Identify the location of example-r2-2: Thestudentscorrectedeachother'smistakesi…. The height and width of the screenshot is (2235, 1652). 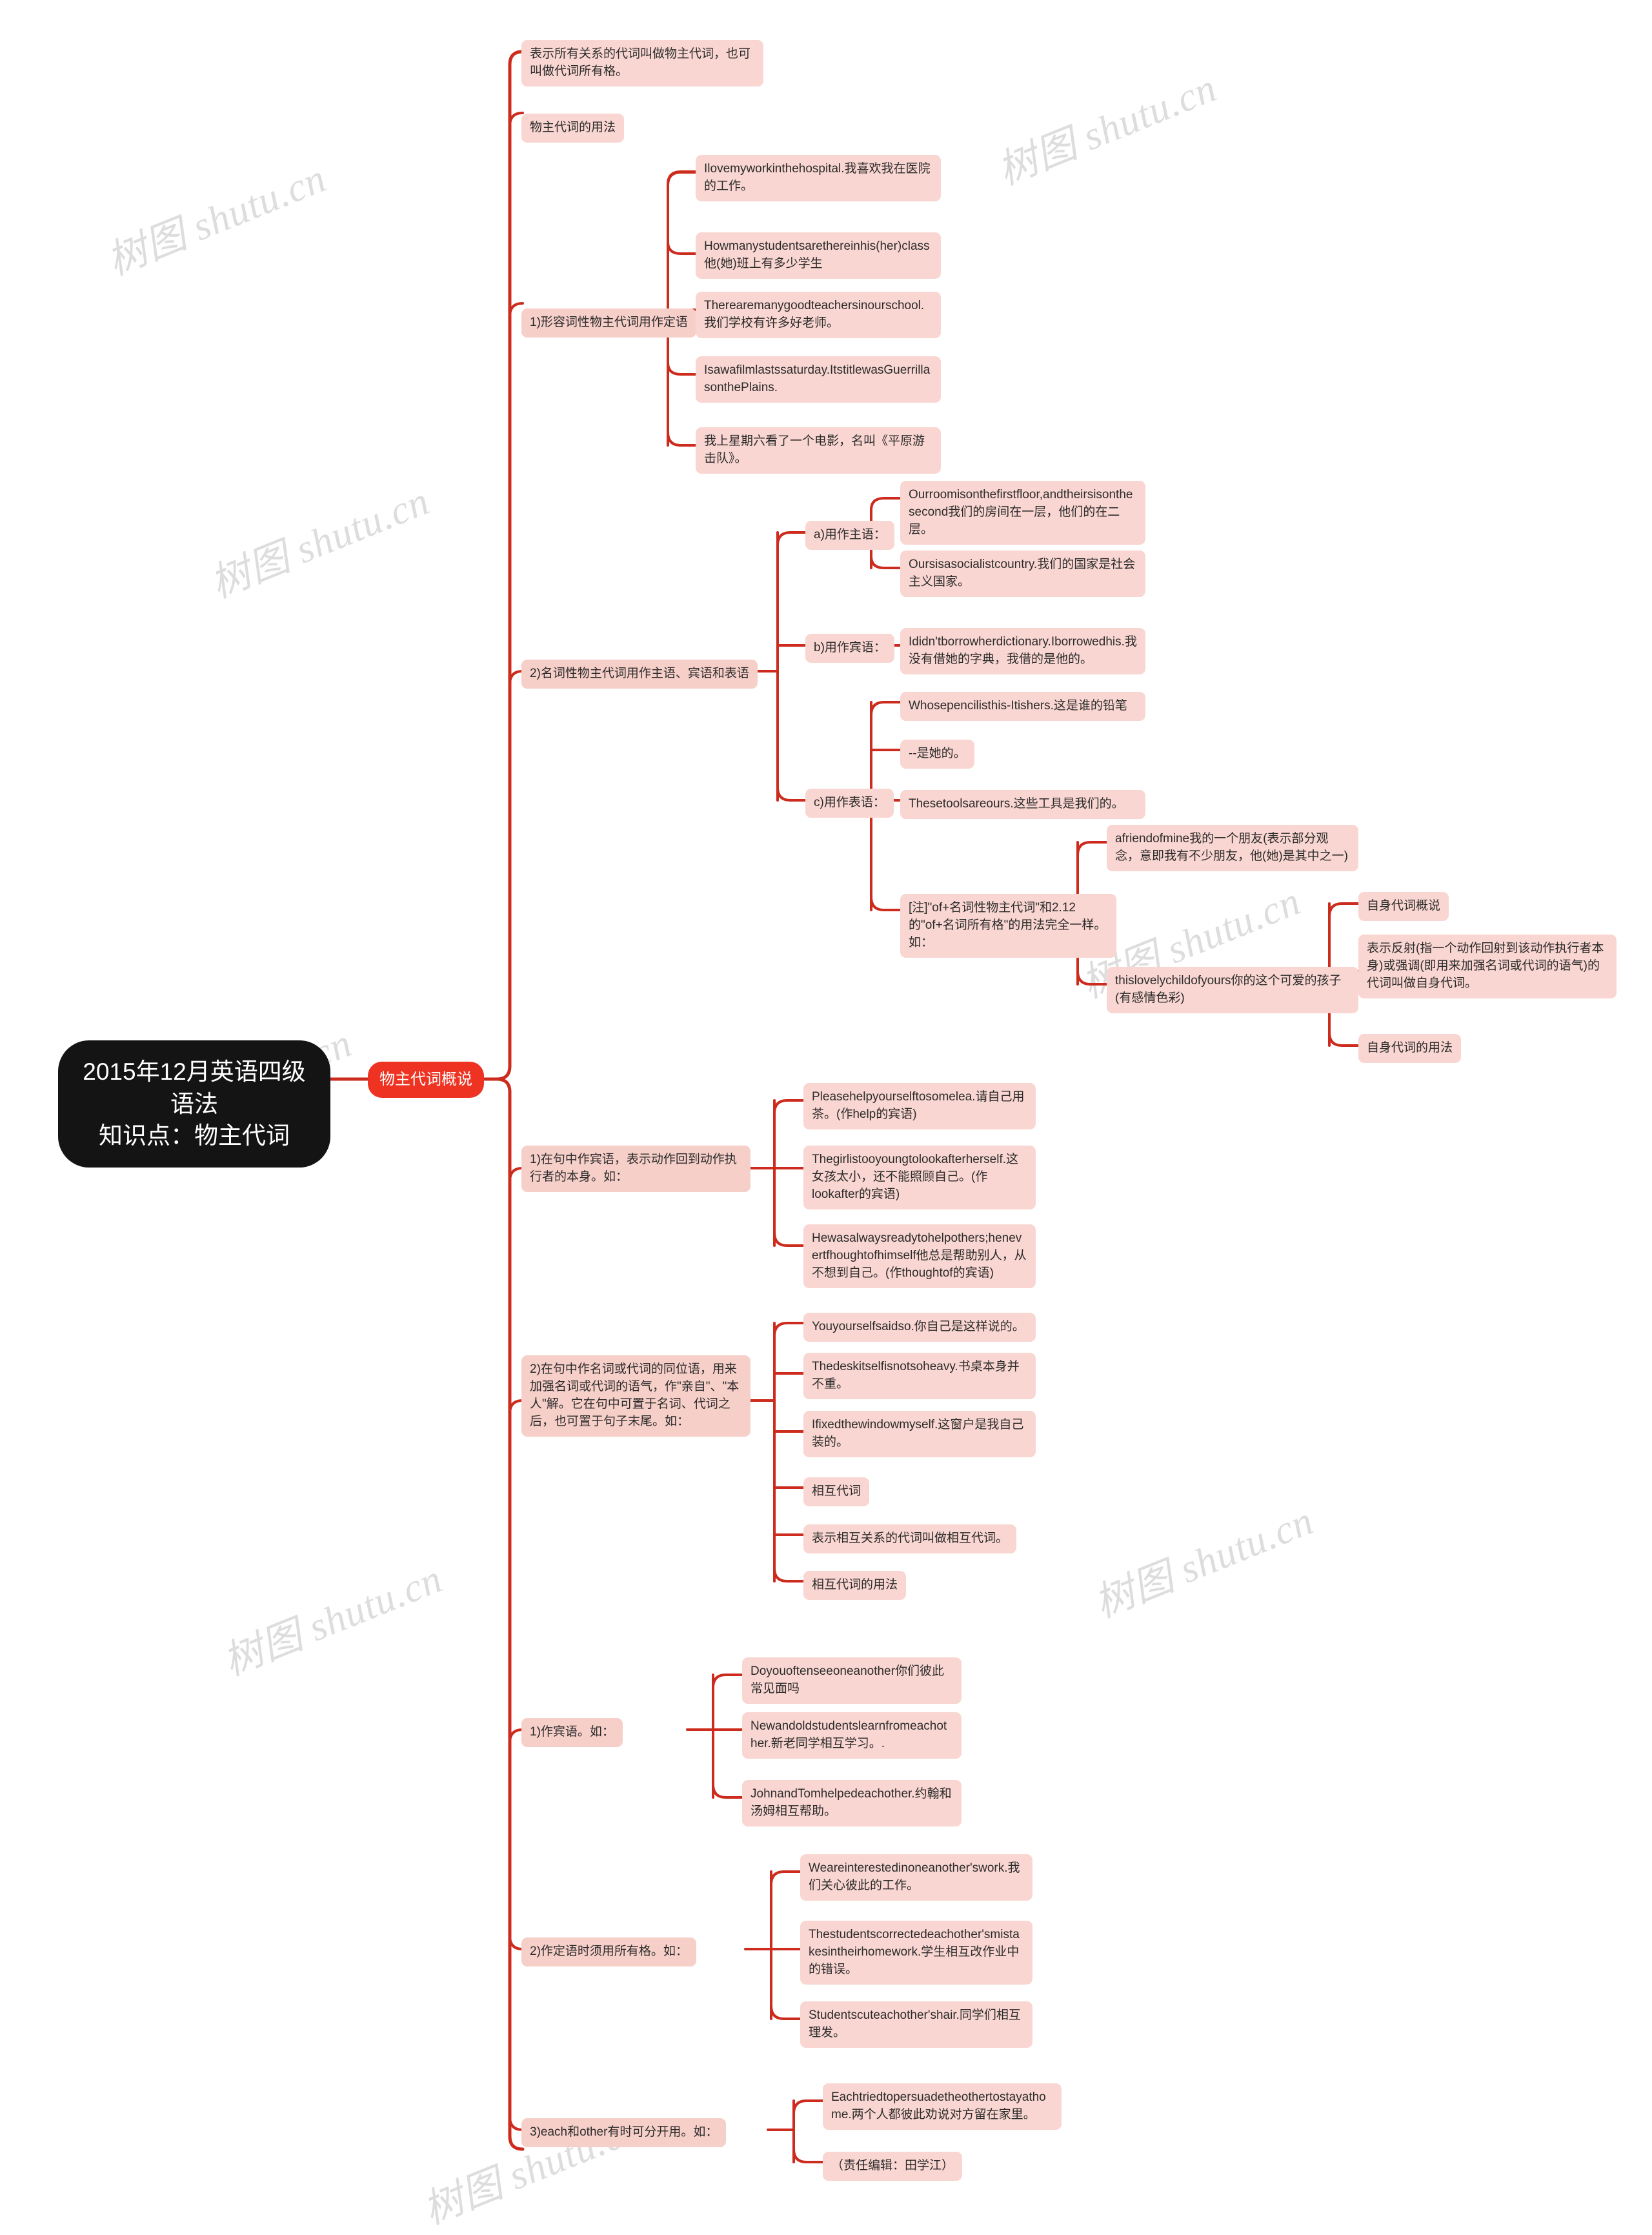
(916, 1953).